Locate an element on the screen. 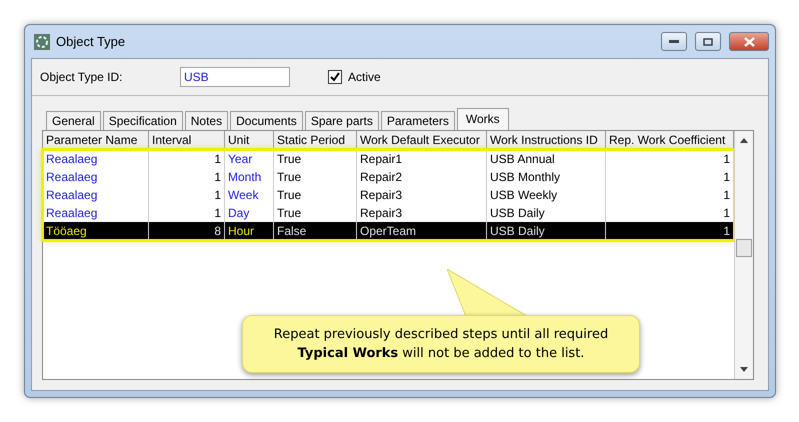 This screenshot has width=799, height=422. table-cell: Week is located at coordinates (249, 195).